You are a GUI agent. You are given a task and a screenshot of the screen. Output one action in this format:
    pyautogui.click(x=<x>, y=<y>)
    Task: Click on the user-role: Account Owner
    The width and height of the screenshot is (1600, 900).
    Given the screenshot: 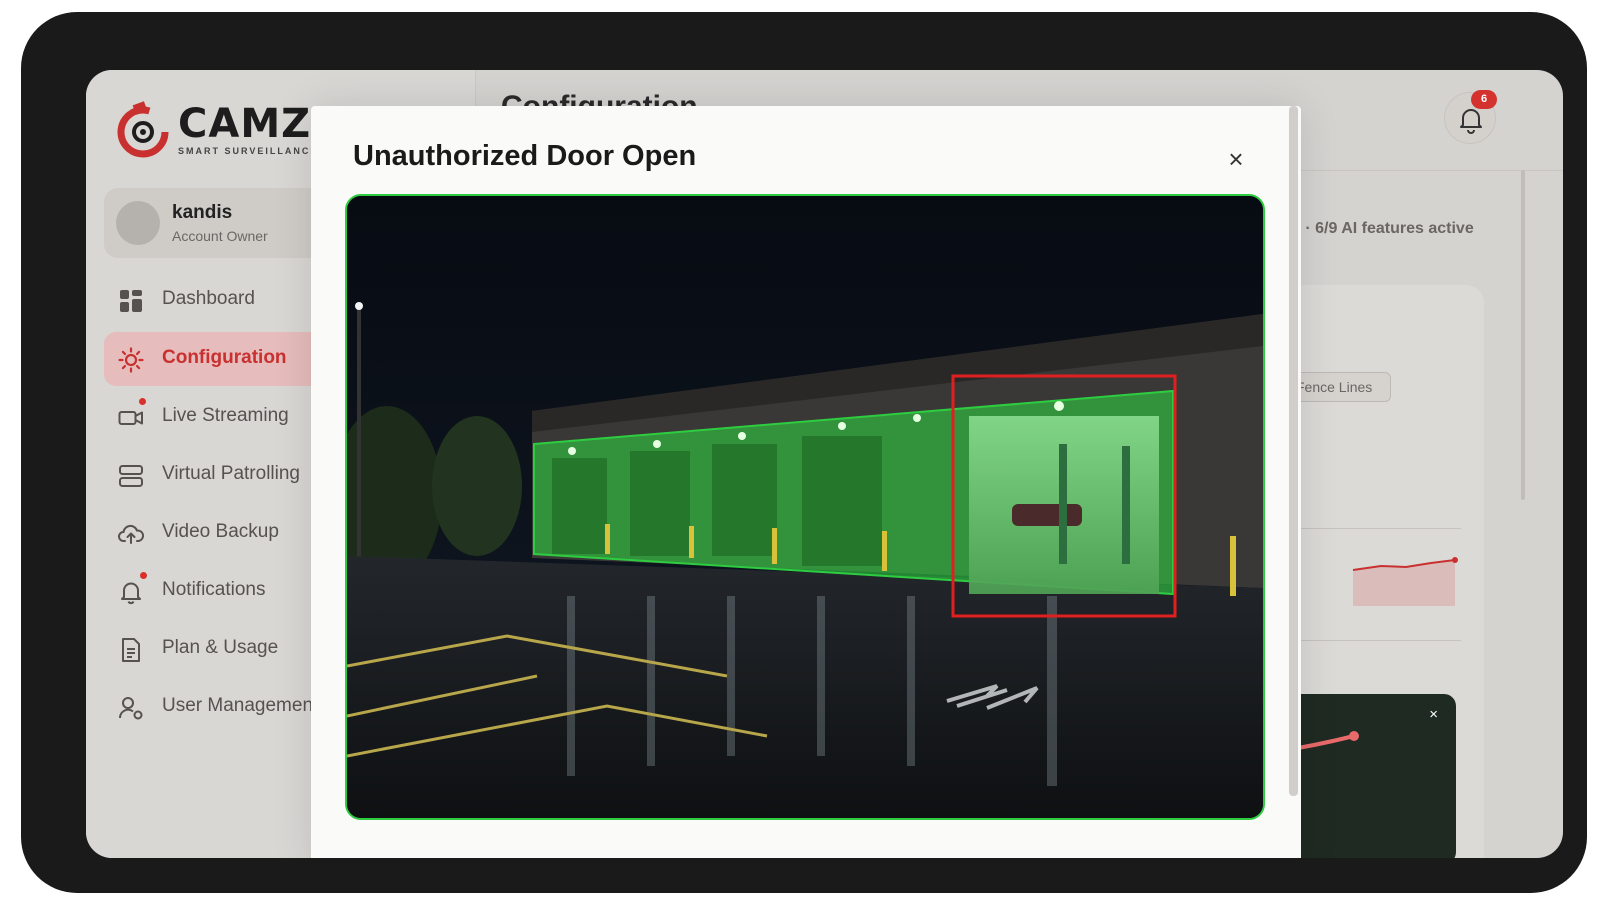 What is the action you would take?
    pyautogui.click(x=220, y=236)
    